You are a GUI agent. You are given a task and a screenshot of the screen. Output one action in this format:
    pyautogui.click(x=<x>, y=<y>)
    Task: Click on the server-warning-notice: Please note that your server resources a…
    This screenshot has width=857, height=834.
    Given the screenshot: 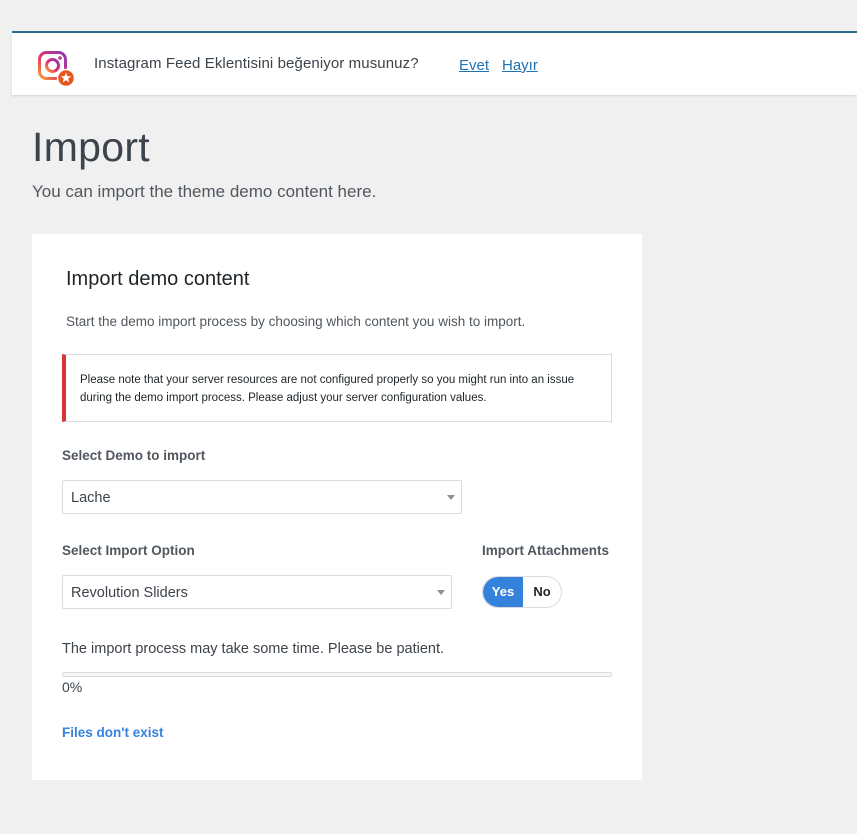 What is the action you would take?
    pyautogui.click(x=337, y=388)
    